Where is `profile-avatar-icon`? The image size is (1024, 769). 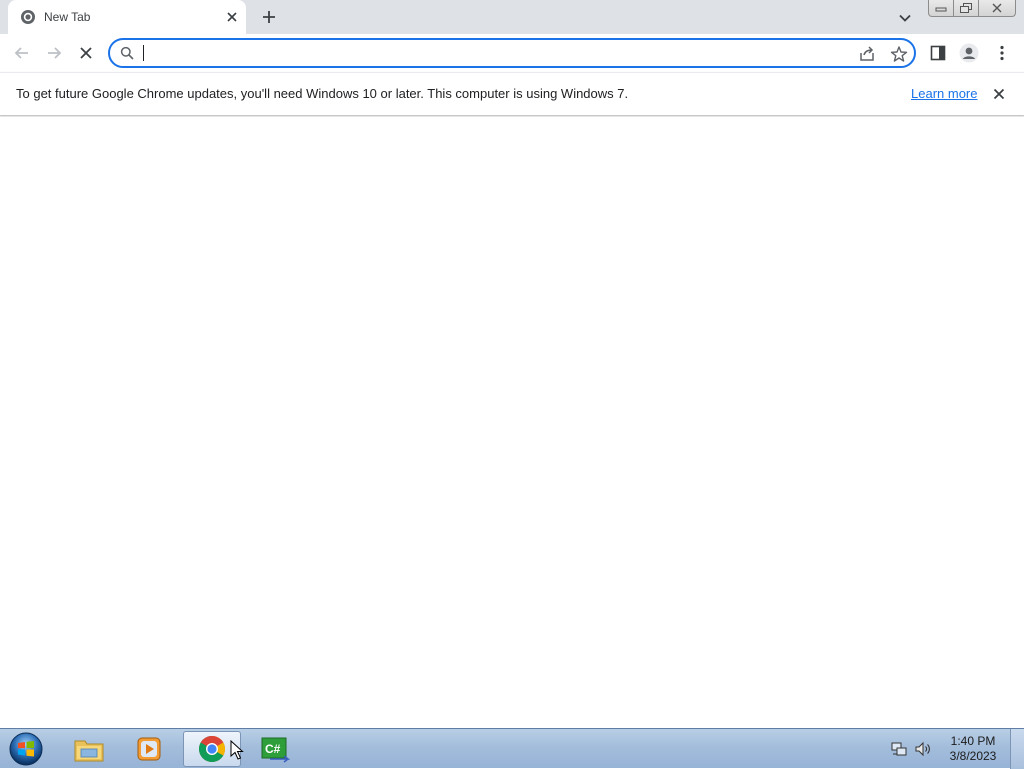 profile-avatar-icon is located at coordinates (969, 53).